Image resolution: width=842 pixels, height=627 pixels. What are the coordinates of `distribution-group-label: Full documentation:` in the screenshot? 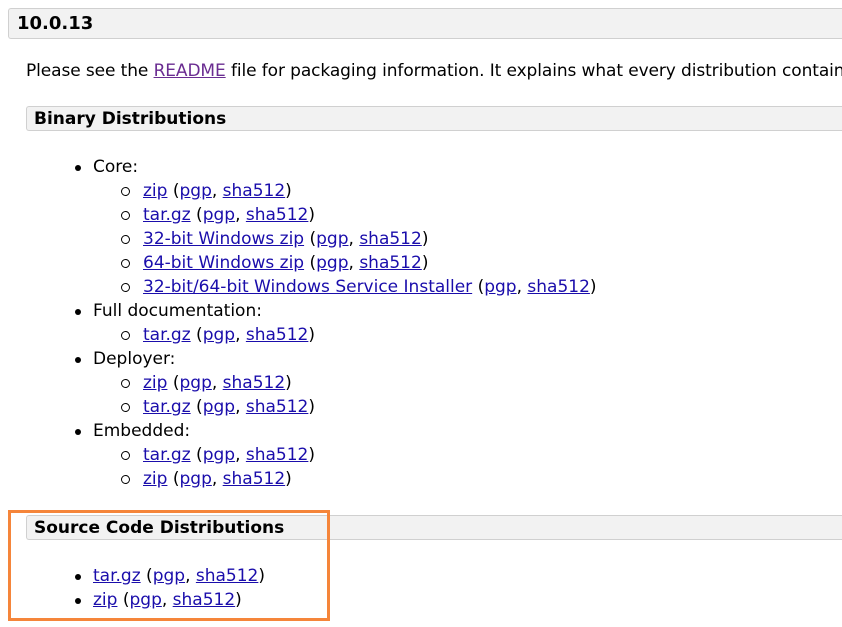 It's located at (421, 311).